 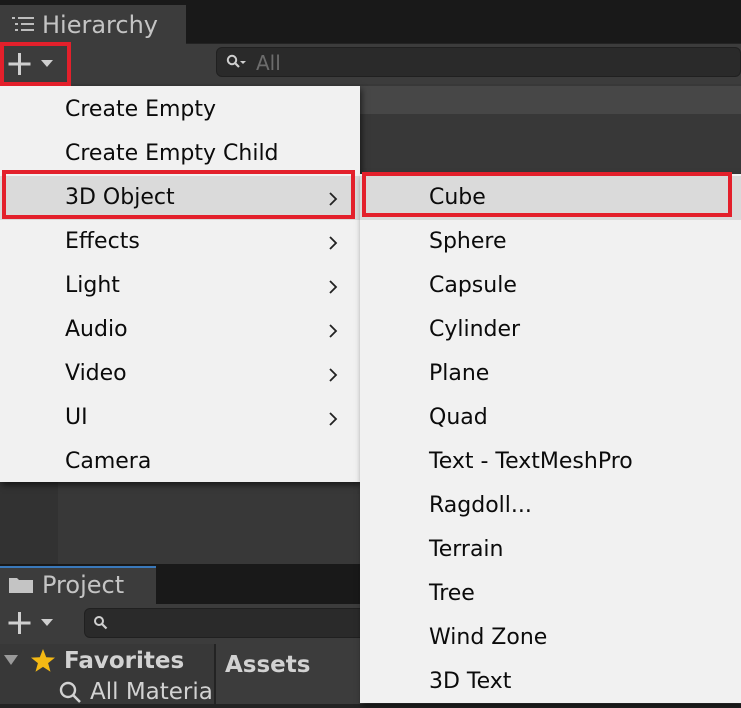 What do you see at coordinates (180, 330) in the screenshot?
I see `menu-item-audio: Audio` at bounding box center [180, 330].